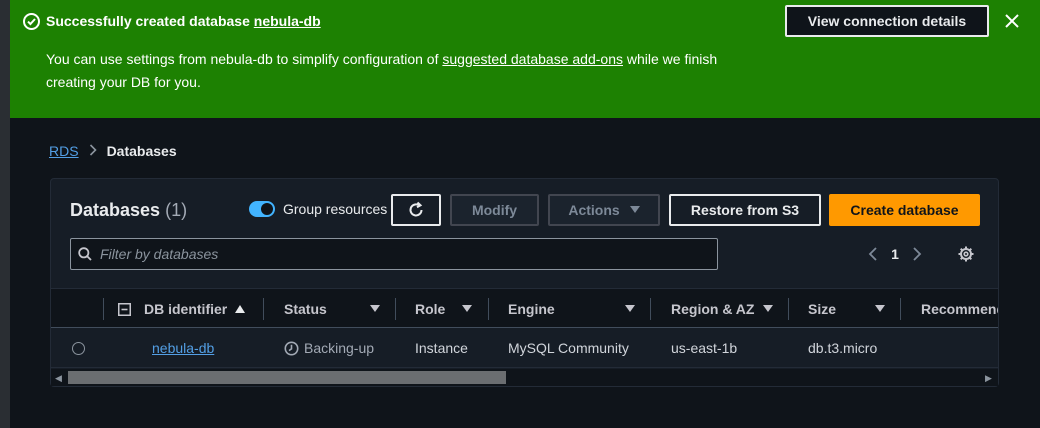  I want to click on flash-title-prefix: Successfully created database, so click(148, 21).